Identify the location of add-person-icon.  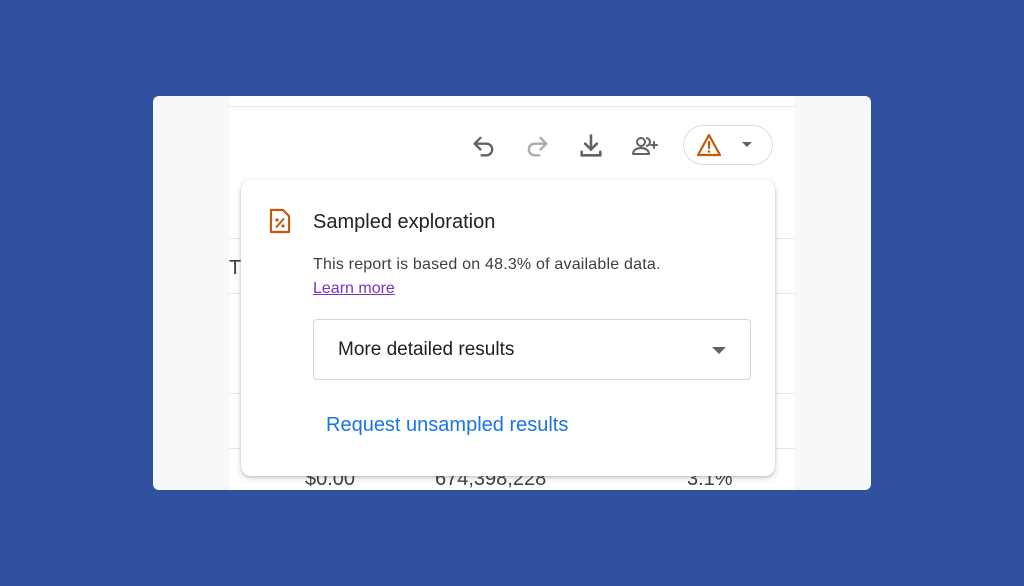
(645, 146).